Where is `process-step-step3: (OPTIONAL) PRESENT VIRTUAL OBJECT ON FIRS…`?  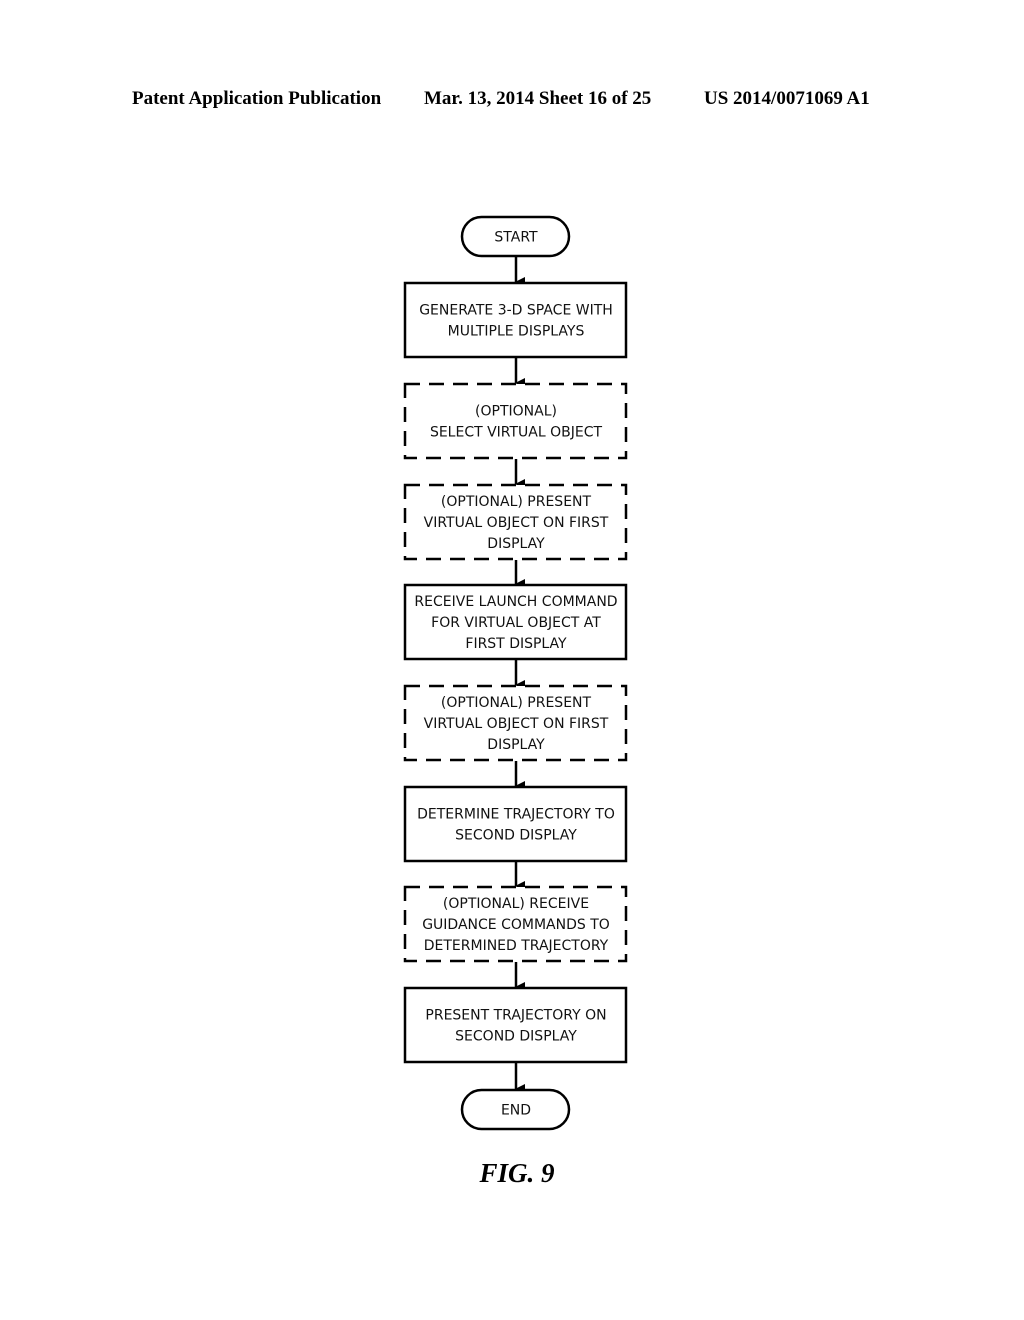
process-step-step3: (OPTIONAL) PRESENT VIRTUAL OBJECT ON FIRS… is located at coordinates (515, 522).